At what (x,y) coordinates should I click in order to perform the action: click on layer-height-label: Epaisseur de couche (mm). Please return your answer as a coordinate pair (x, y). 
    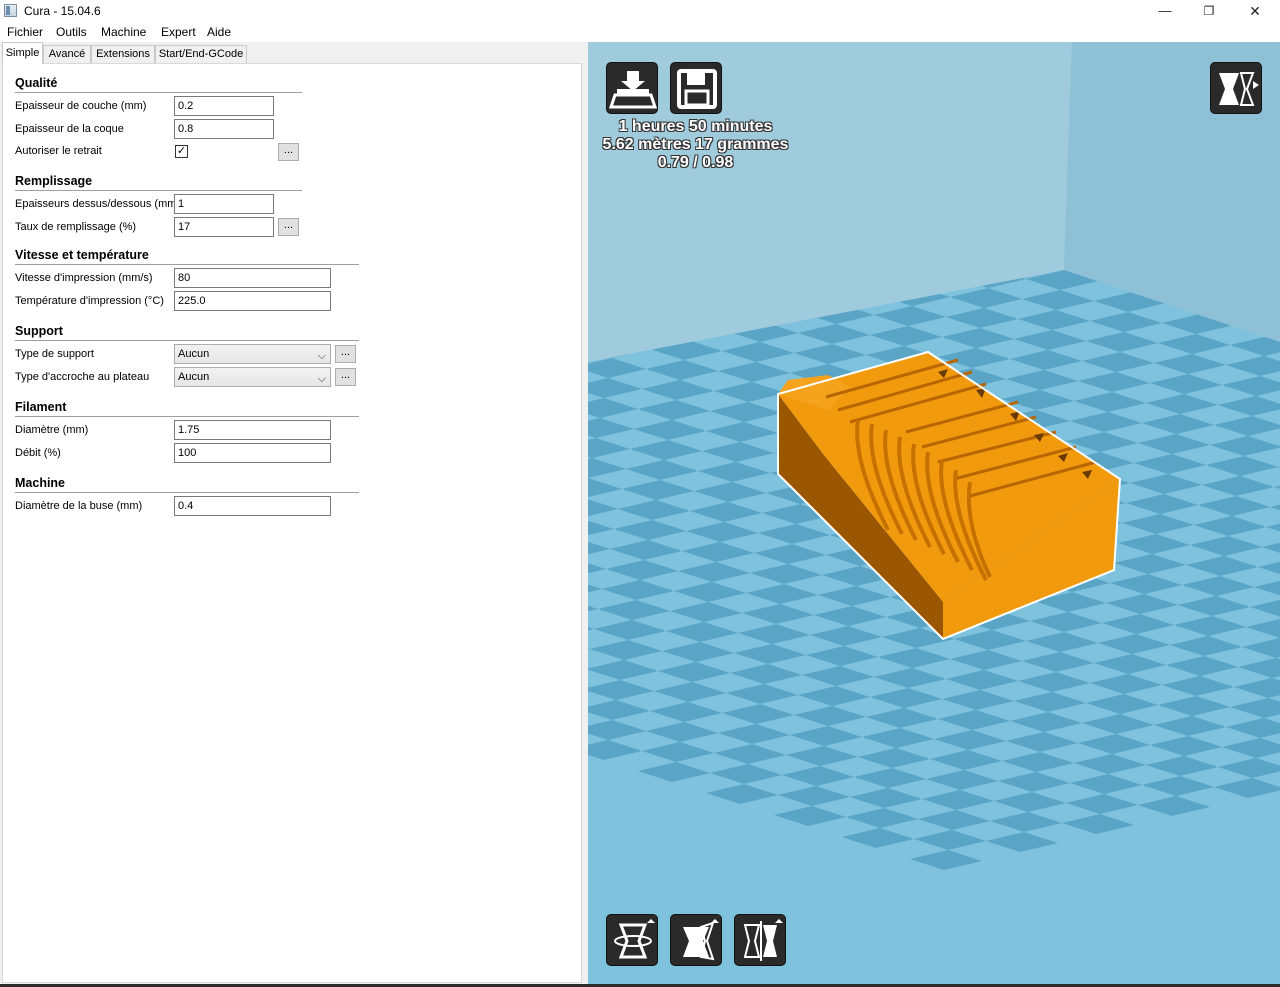
    Looking at the image, I should click on (81, 106).